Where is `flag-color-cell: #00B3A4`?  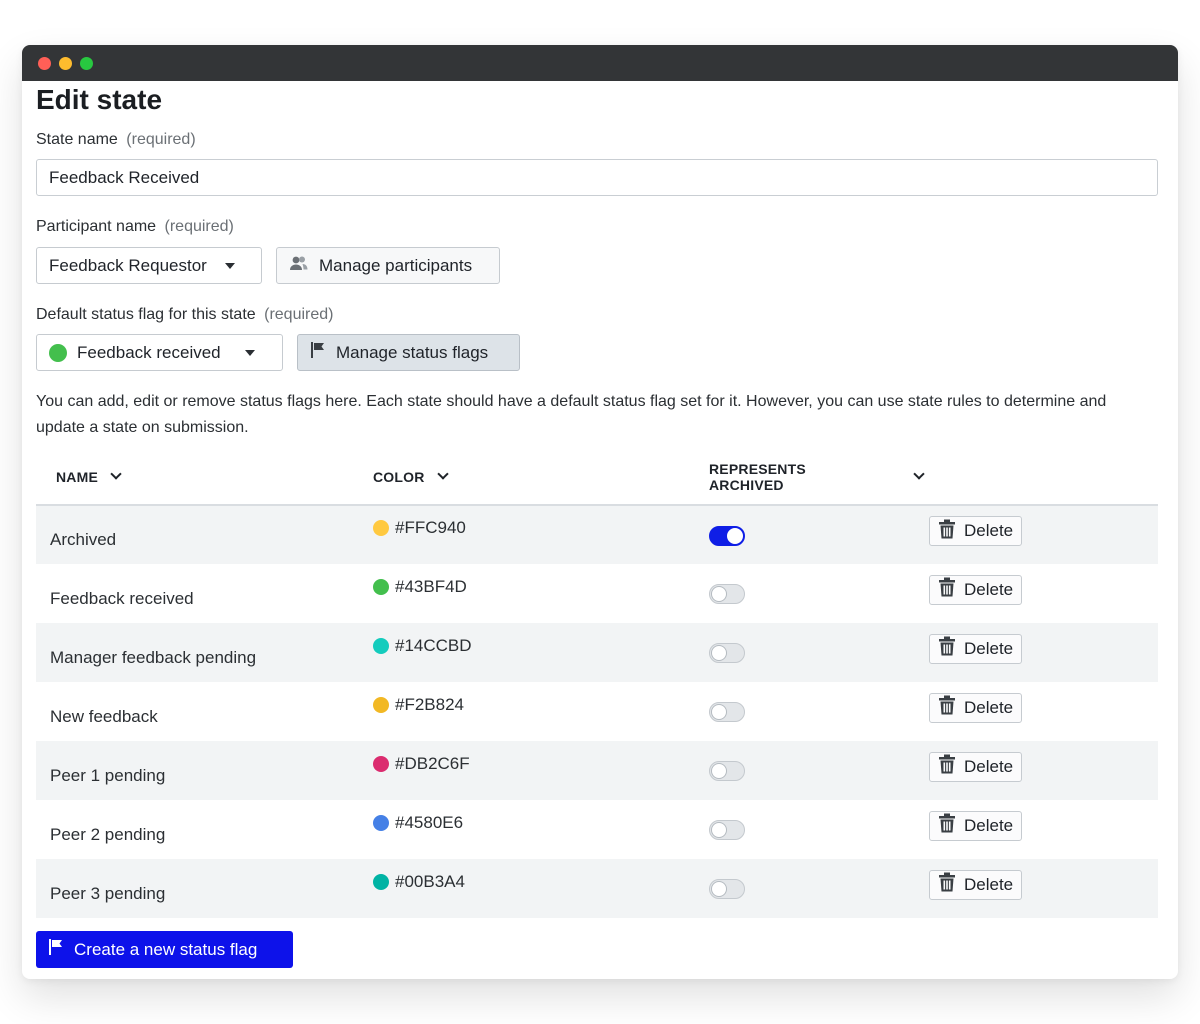 flag-color-cell: #00B3A4 is located at coordinates (541, 888).